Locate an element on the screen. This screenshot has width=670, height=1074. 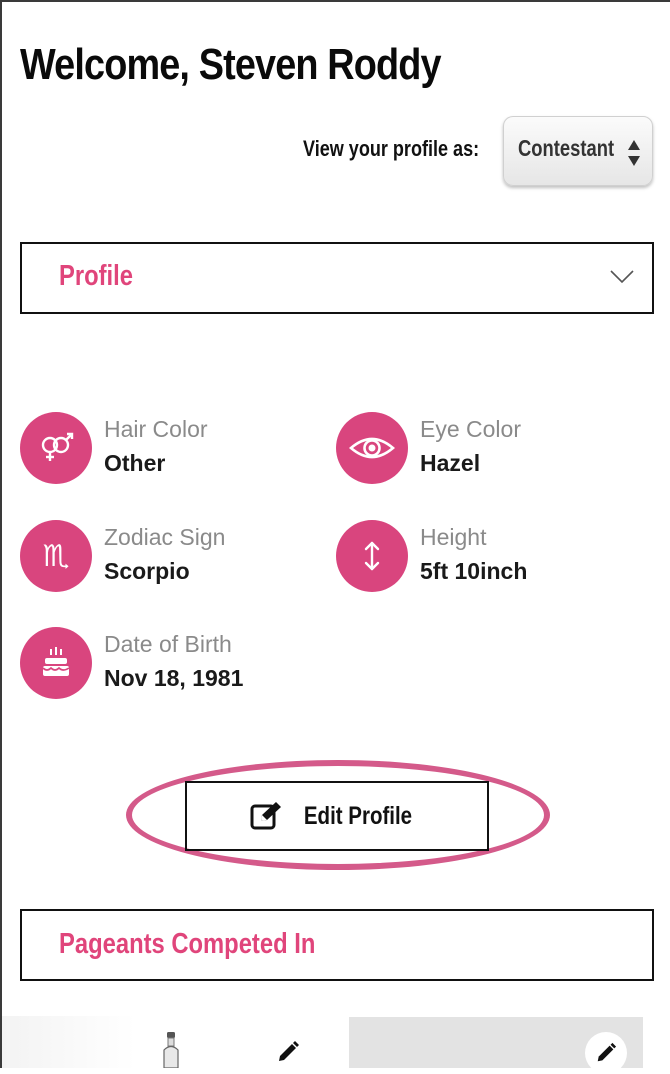
scorpio-icon: ♏ is located at coordinates (56, 556).